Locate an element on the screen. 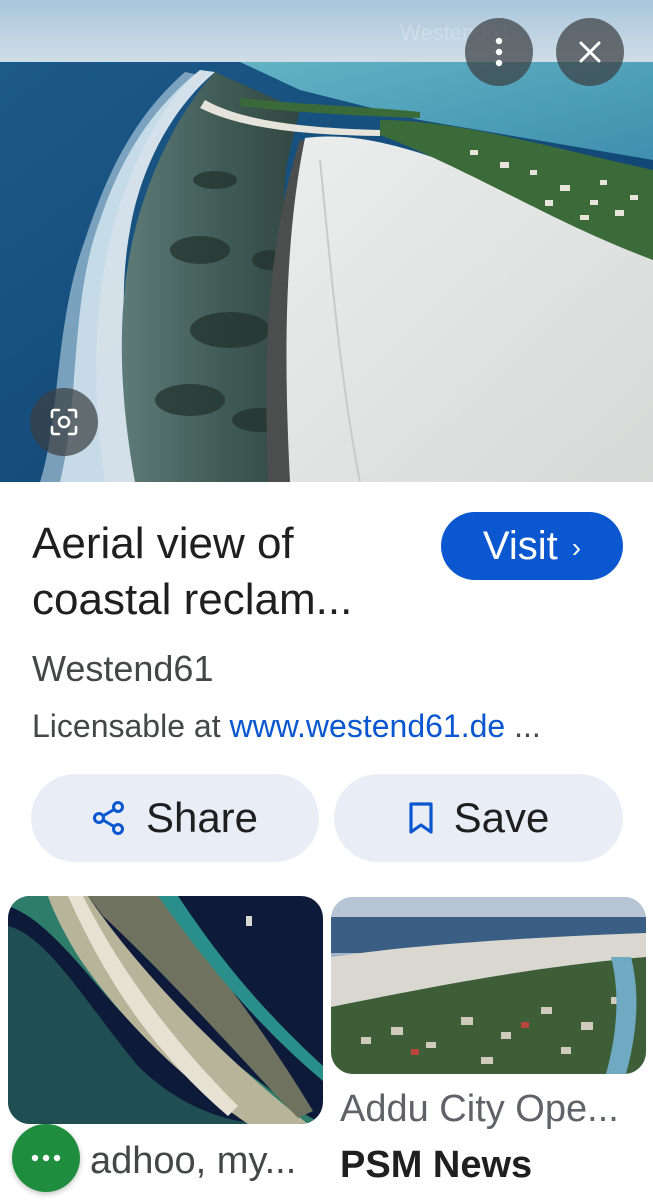  aerial-town-photo is located at coordinates (488, 985).